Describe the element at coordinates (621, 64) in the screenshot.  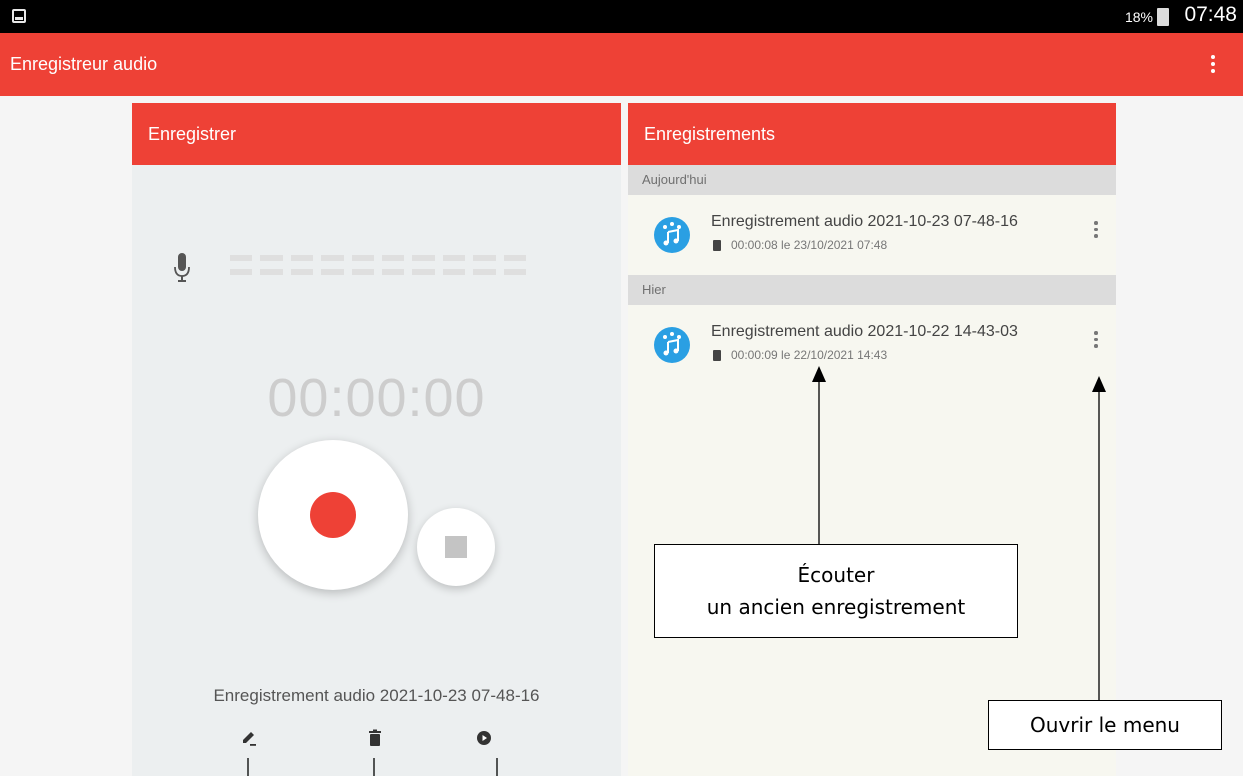
I see `app-bar: Enregistreur audio` at that location.